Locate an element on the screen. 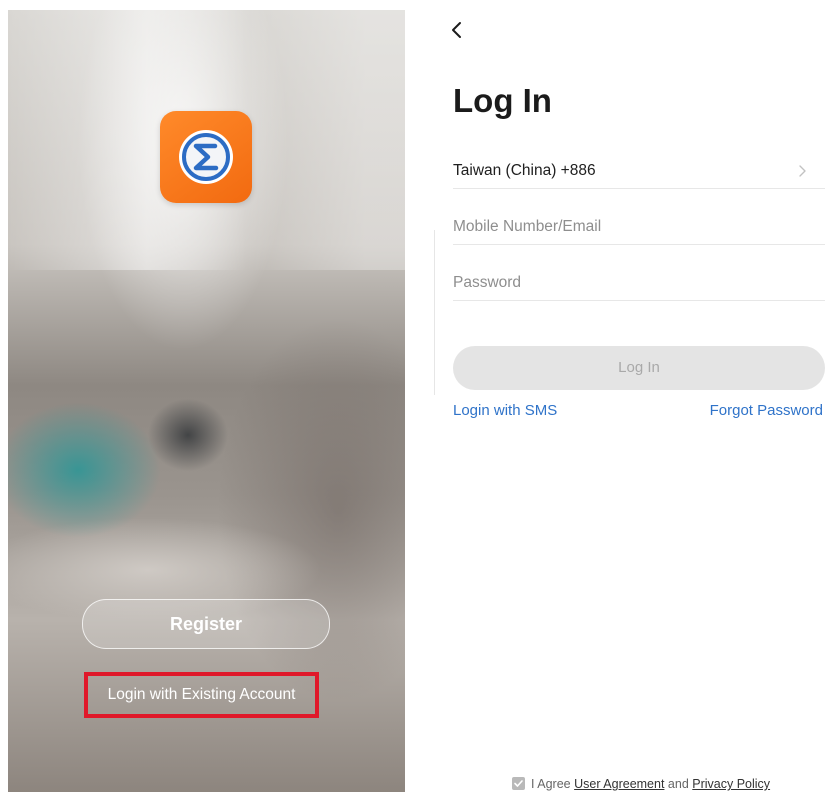 Image resolution: width=825 pixels, height=793 pixels. account-input: Mobile Number/Email is located at coordinates (639, 229).